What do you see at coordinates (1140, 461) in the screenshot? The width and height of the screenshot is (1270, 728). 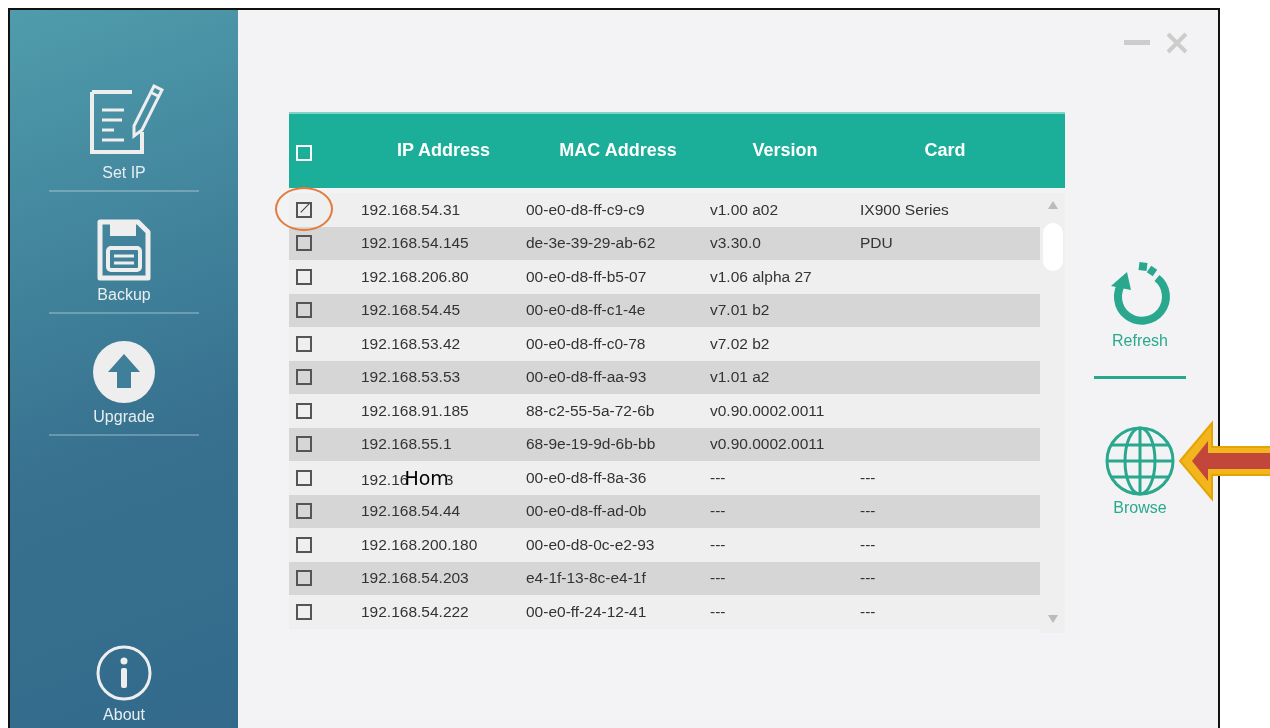 I see `globe-icon` at bounding box center [1140, 461].